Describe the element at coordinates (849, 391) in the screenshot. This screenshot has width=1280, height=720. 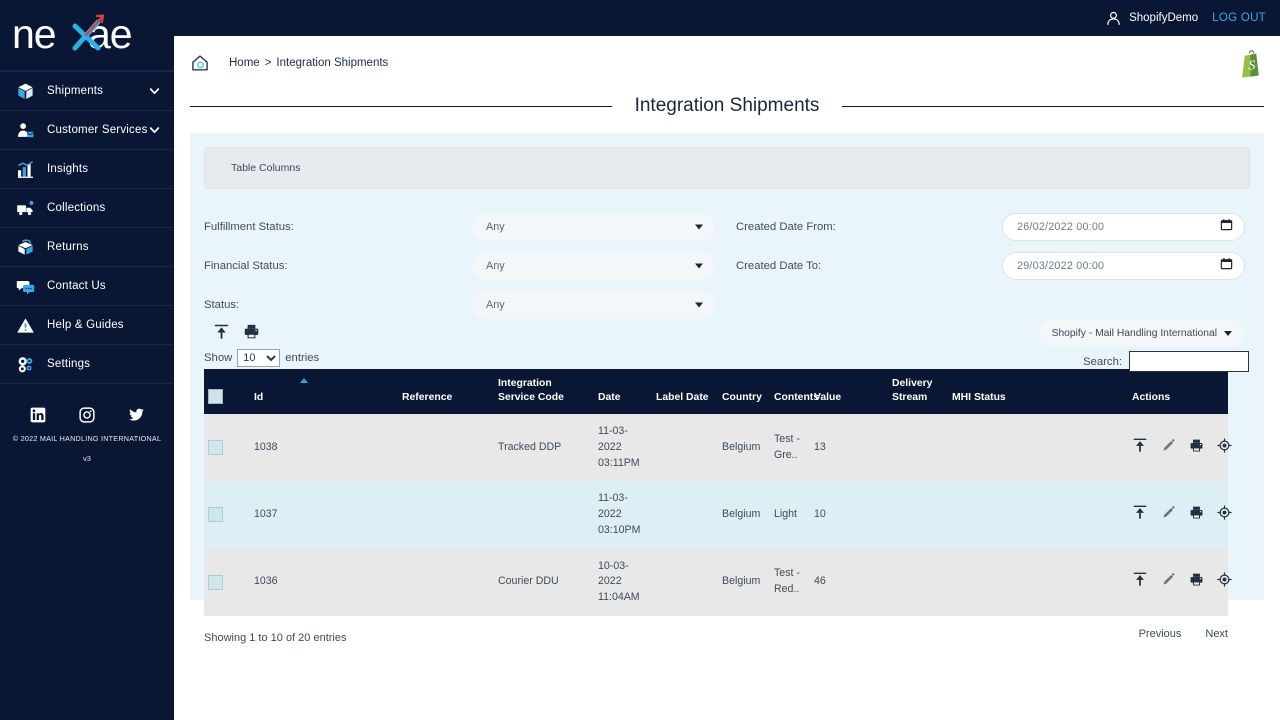
I see `column-header-value: Value` at that location.